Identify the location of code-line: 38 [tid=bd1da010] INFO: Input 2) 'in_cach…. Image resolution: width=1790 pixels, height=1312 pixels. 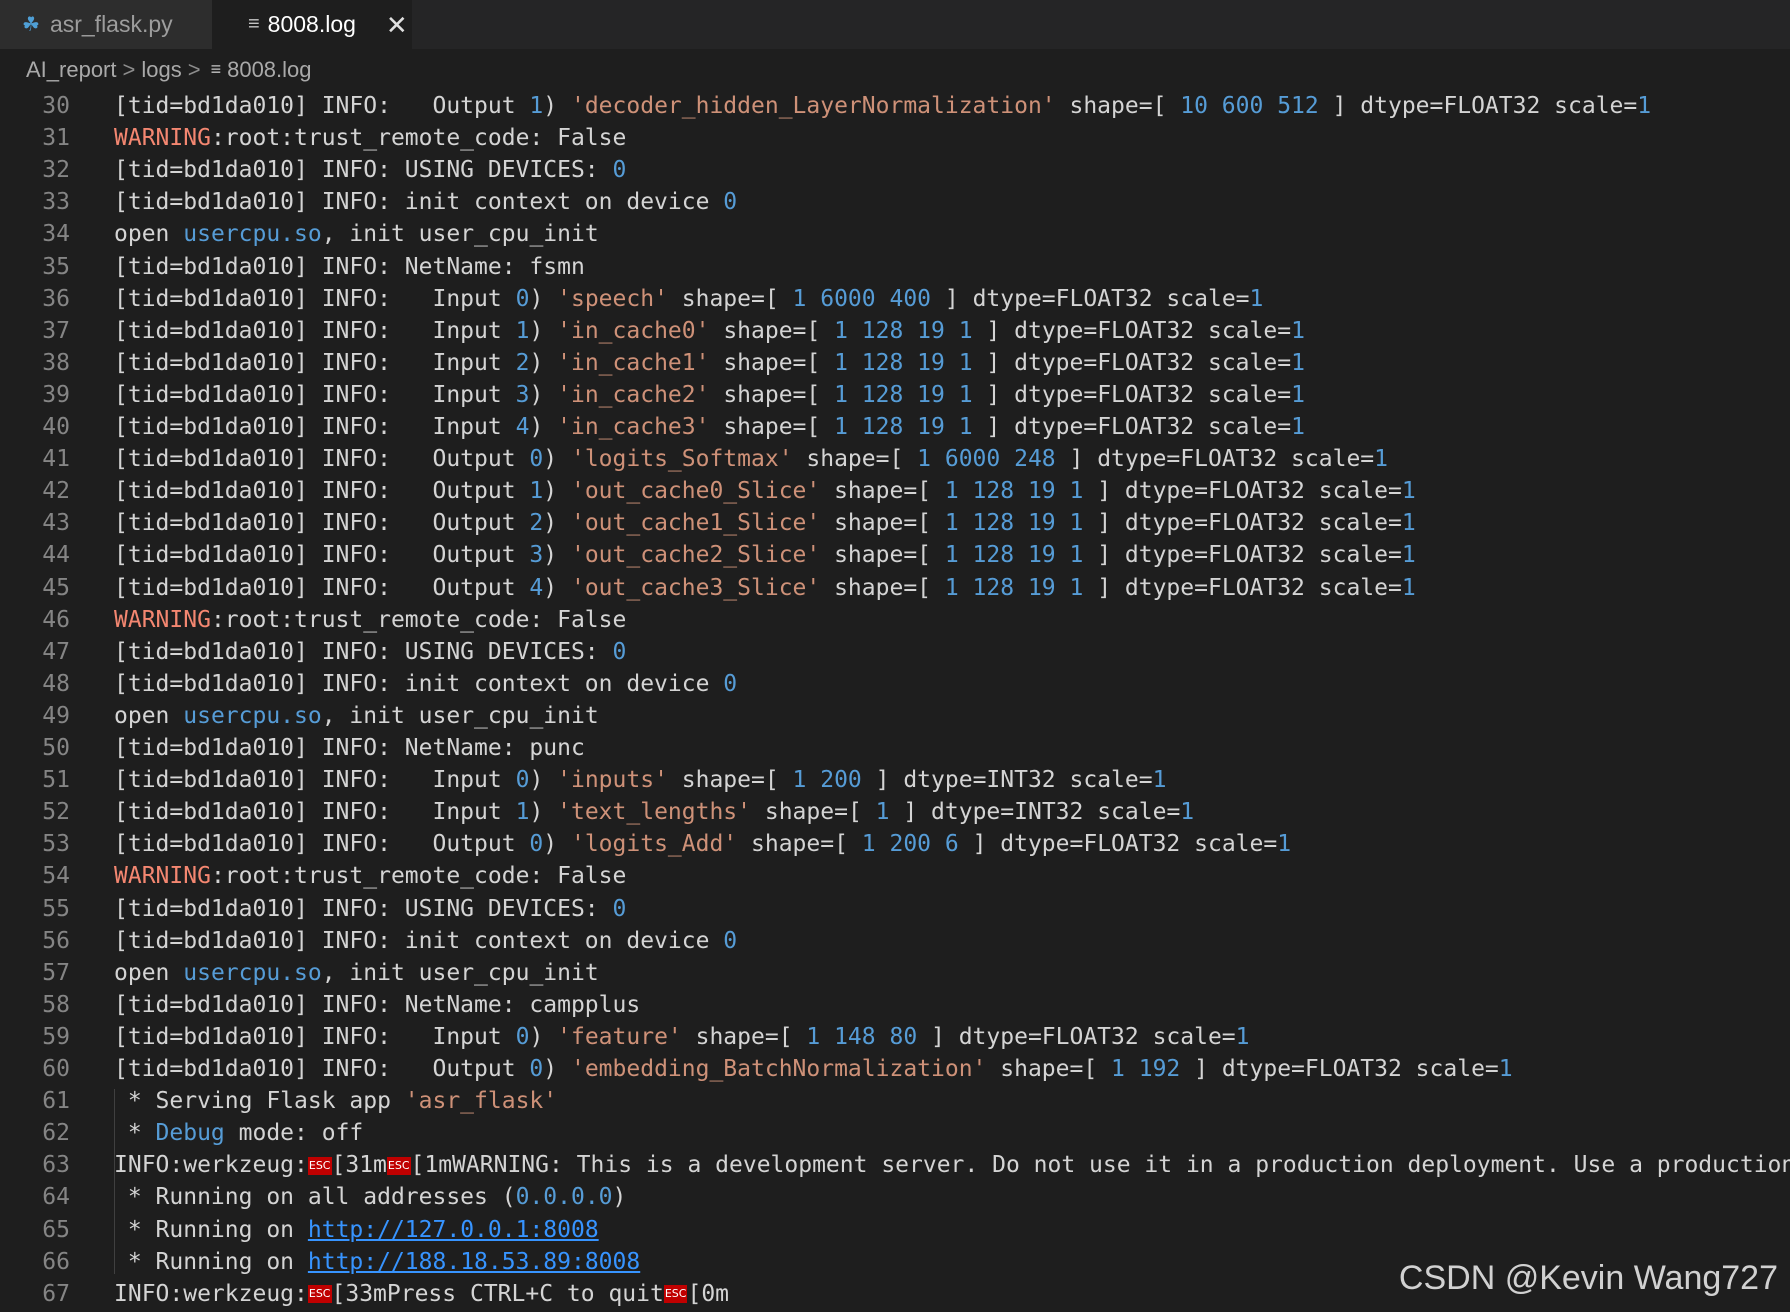
(895, 363).